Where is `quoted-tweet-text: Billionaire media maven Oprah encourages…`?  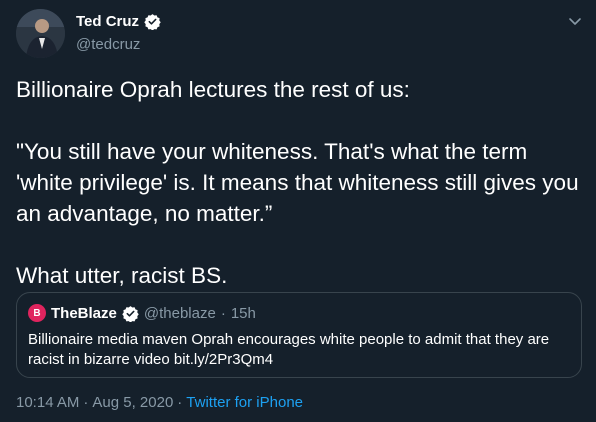 quoted-tweet-text: Billionaire media maven Oprah encourages… is located at coordinates (289, 349).